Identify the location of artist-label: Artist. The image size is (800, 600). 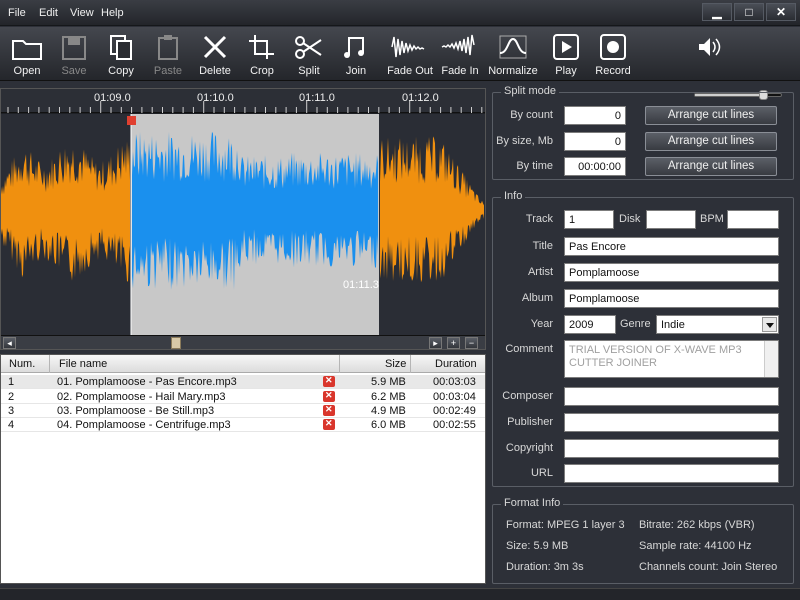
(540, 272).